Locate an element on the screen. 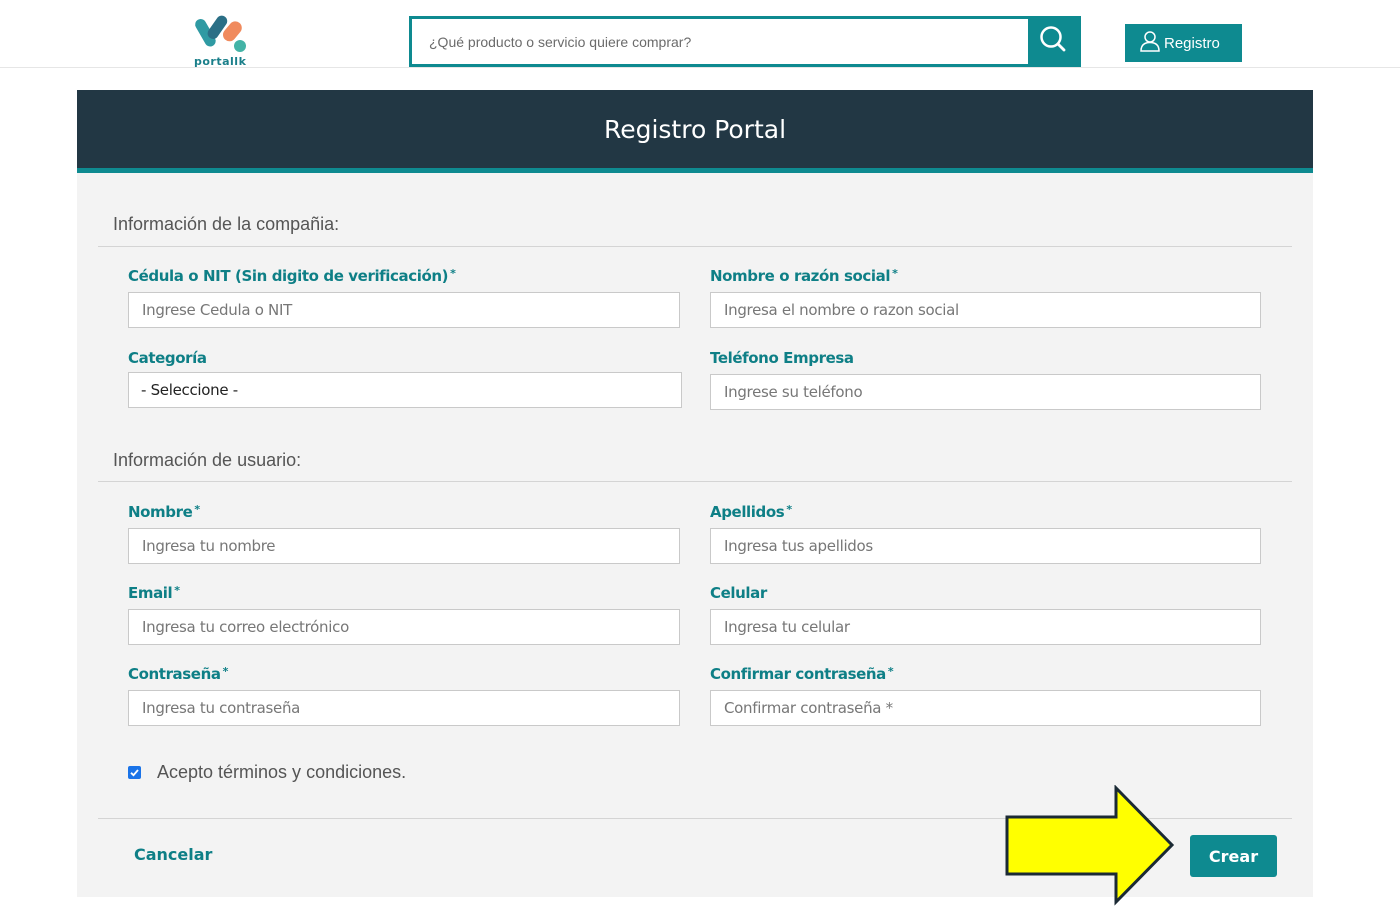 This screenshot has height=922, width=1400. password-label: Contraseña * is located at coordinates (178, 674).